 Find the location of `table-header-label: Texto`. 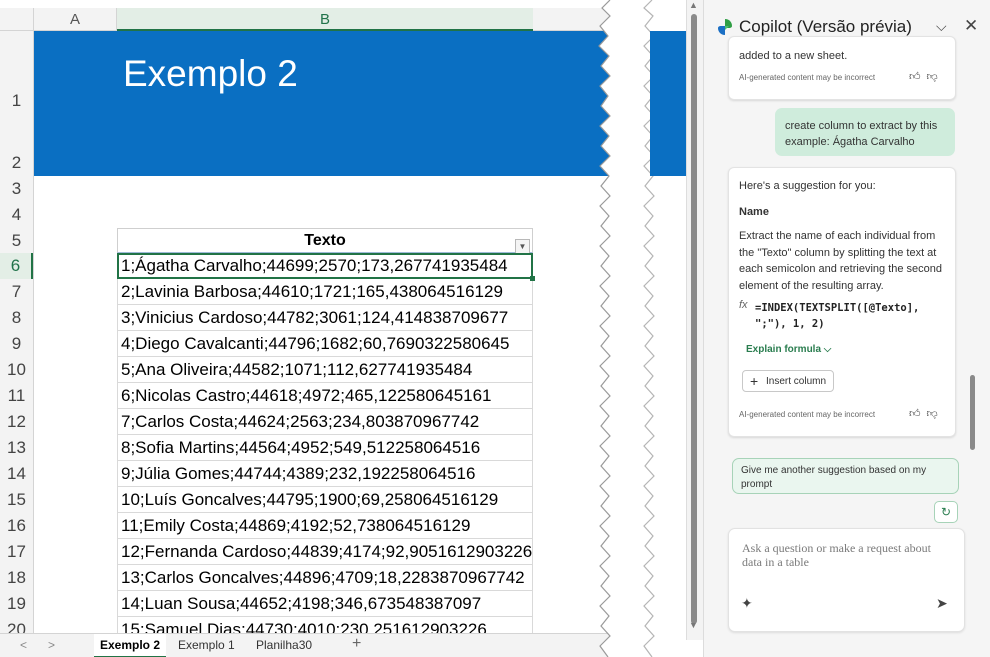

table-header-label: Texto is located at coordinates (325, 240).